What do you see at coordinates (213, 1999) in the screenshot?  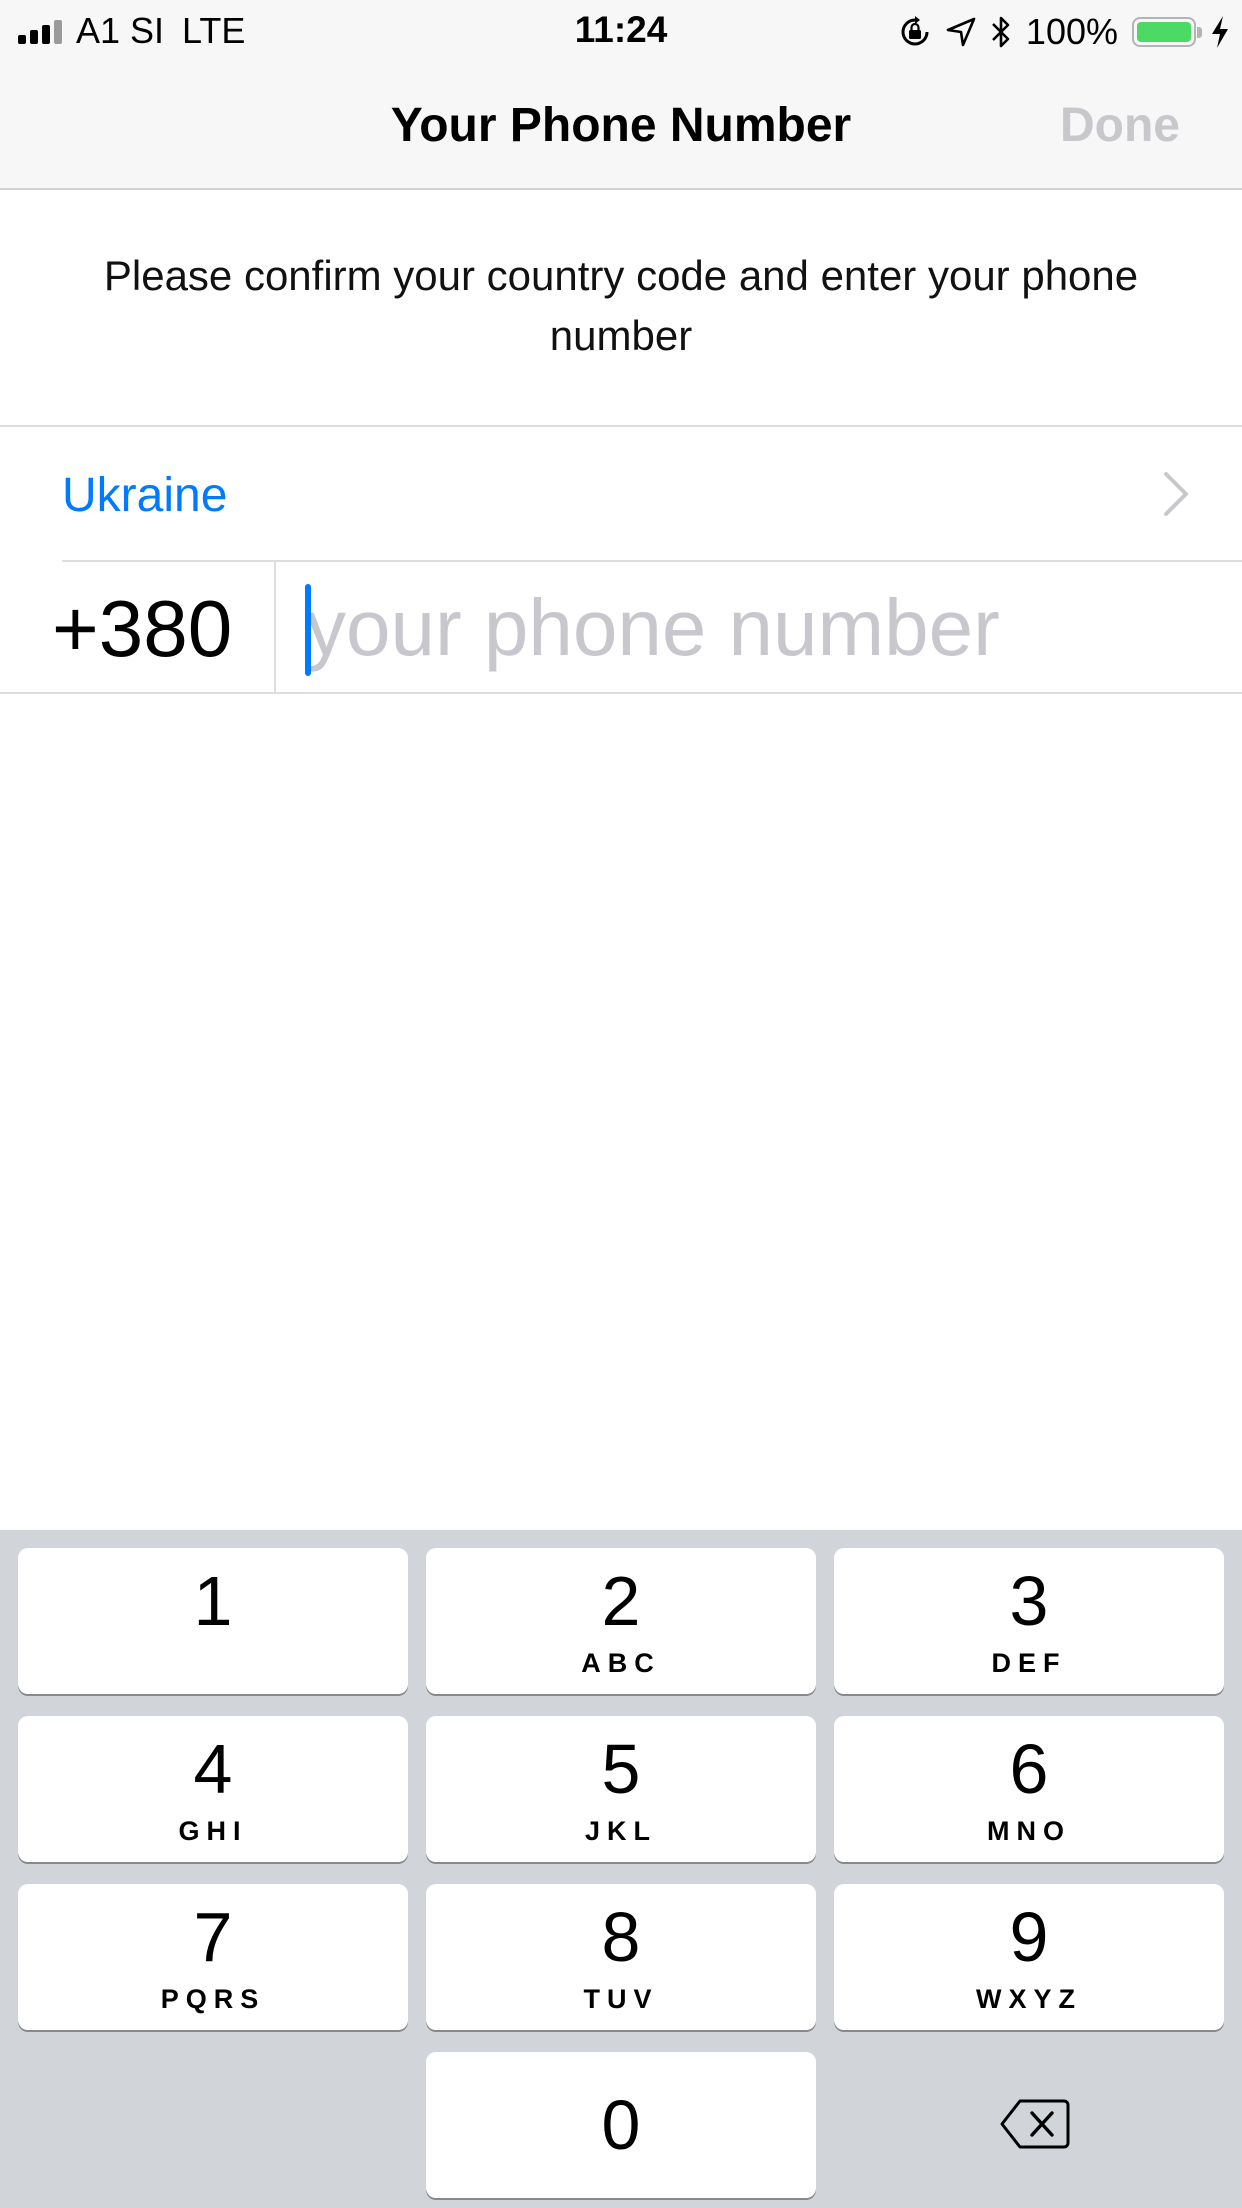 I see `key-letters: PQRS` at bounding box center [213, 1999].